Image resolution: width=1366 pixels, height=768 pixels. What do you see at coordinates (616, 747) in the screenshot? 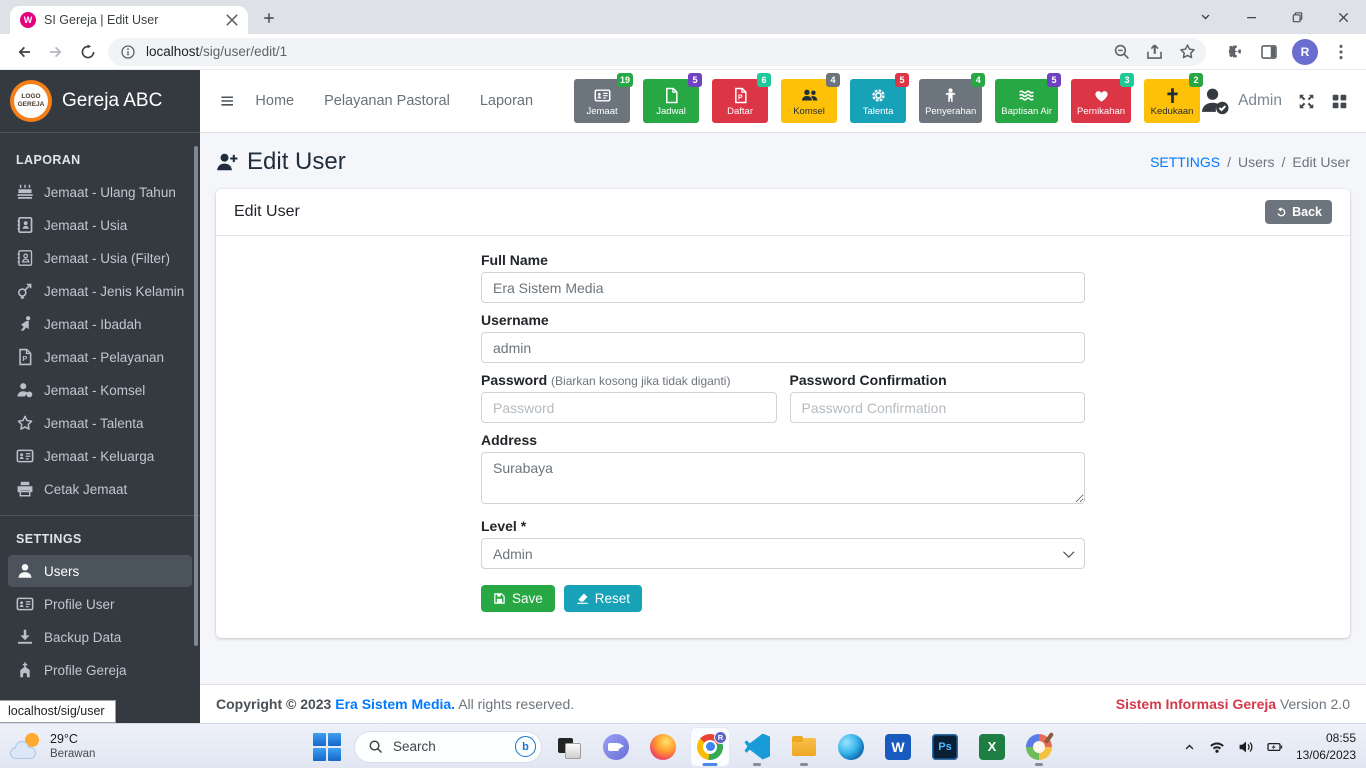
I see `taskbar-chat-icon` at bounding box center [616, 747].